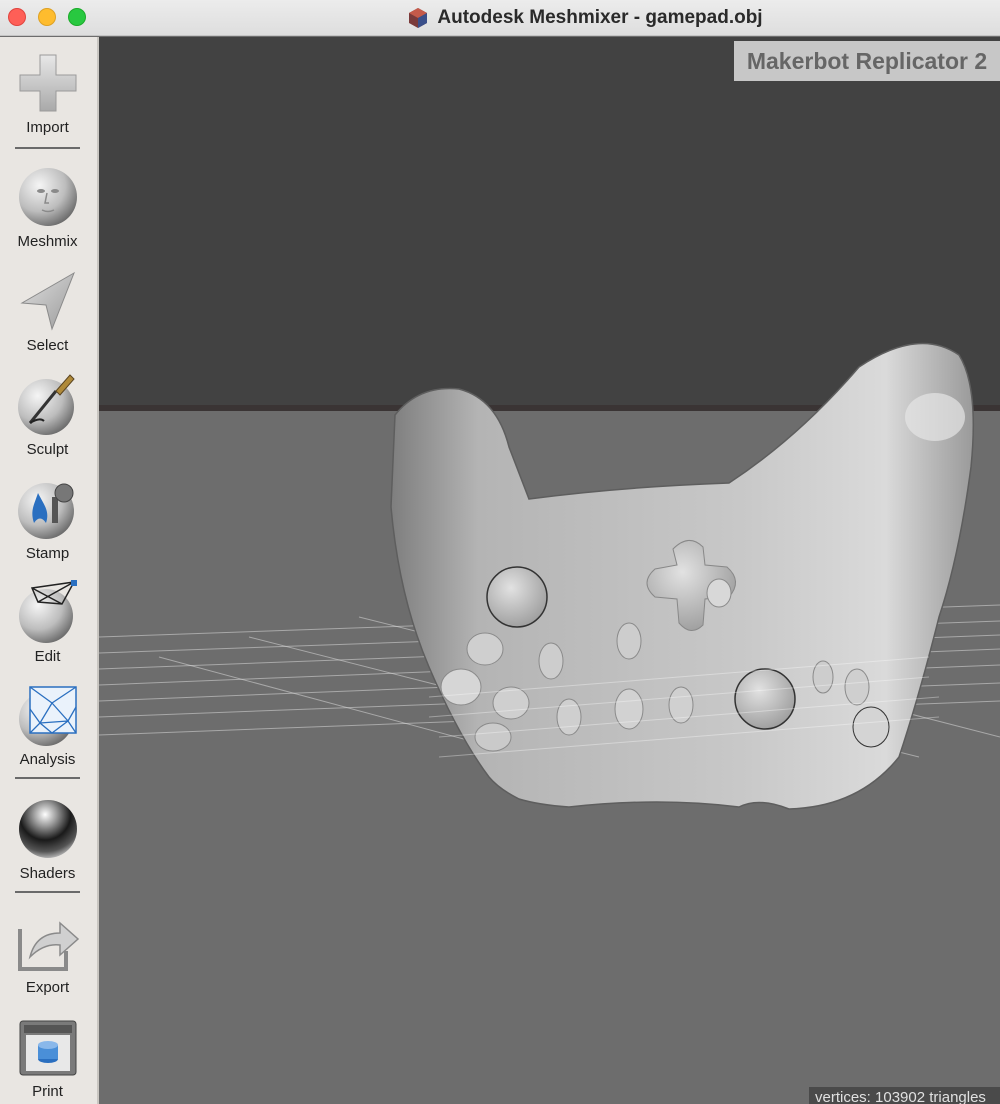 This screenshot has height=1104, width=1000. I want to click on sculpt-tool: Sculpt, so click(47, 415).